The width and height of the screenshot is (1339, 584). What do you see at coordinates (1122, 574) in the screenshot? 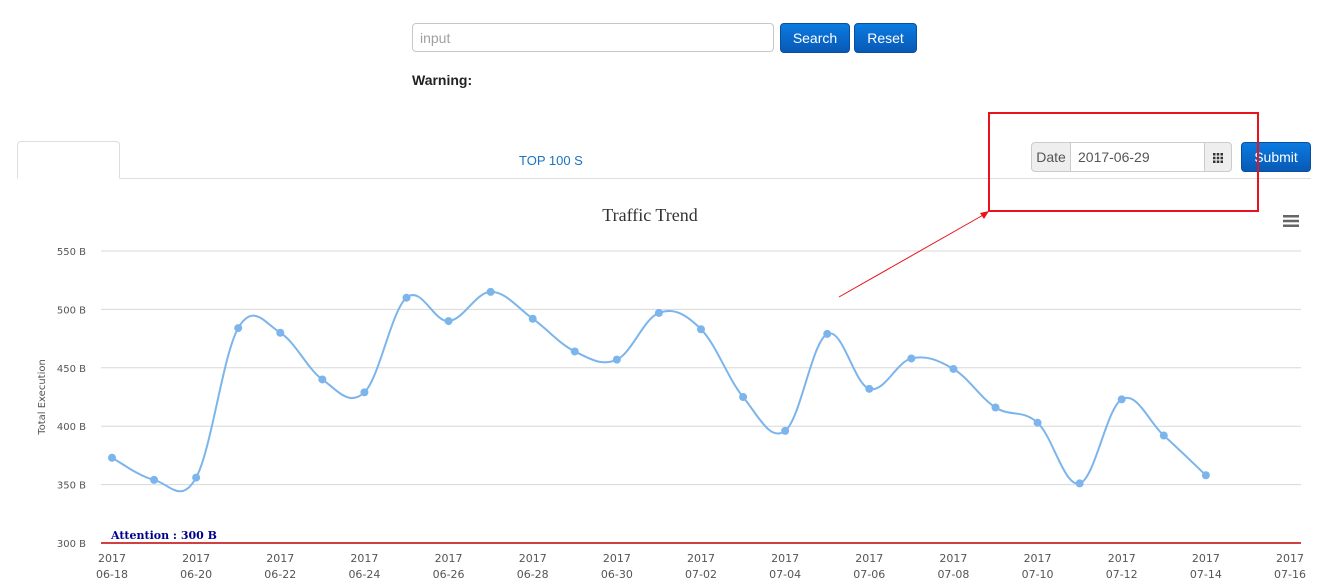
I see `x-tick-label-date: 07-12` at bounding box center [1122, 574].